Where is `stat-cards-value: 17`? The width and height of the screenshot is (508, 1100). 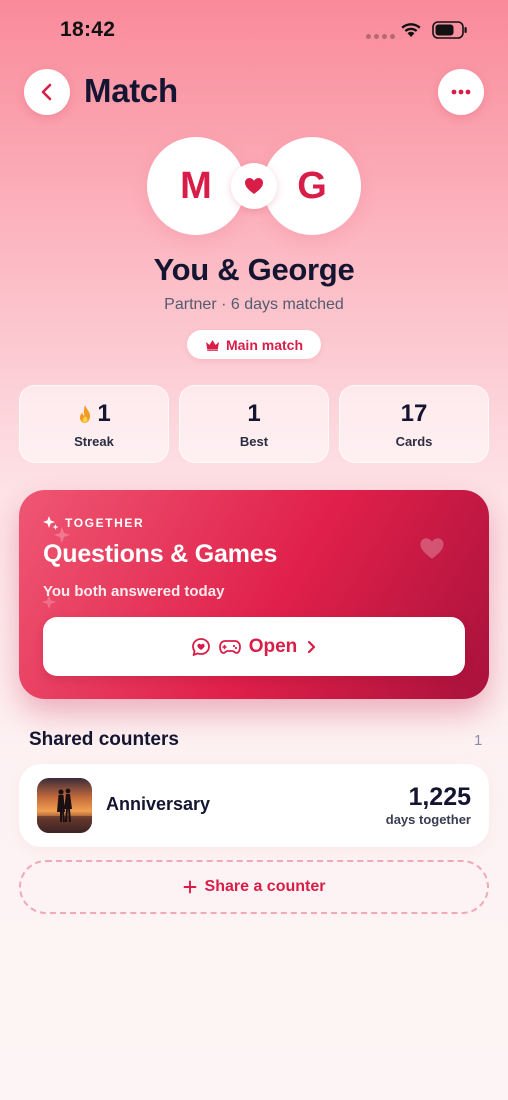 stat-cards-value: 17 is located at coordinates (414, 413).